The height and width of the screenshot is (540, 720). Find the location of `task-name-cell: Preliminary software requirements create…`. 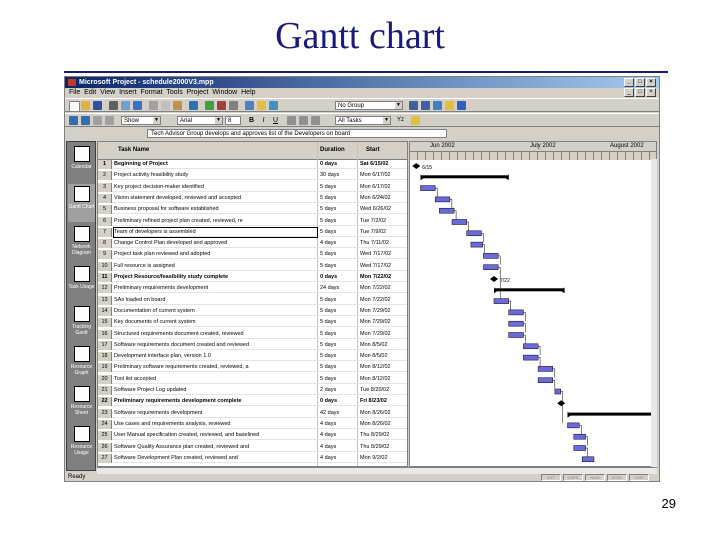

task-name-cell: Preliminary software requirements create… is located at coordinates (215, 367).